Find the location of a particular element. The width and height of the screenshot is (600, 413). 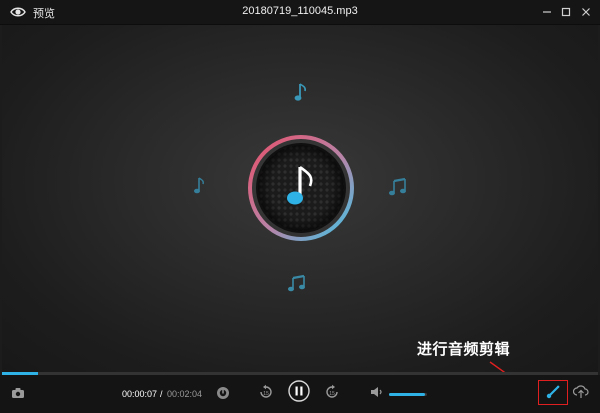

annotation-arrow-icon is located at coordinates (522, 365).